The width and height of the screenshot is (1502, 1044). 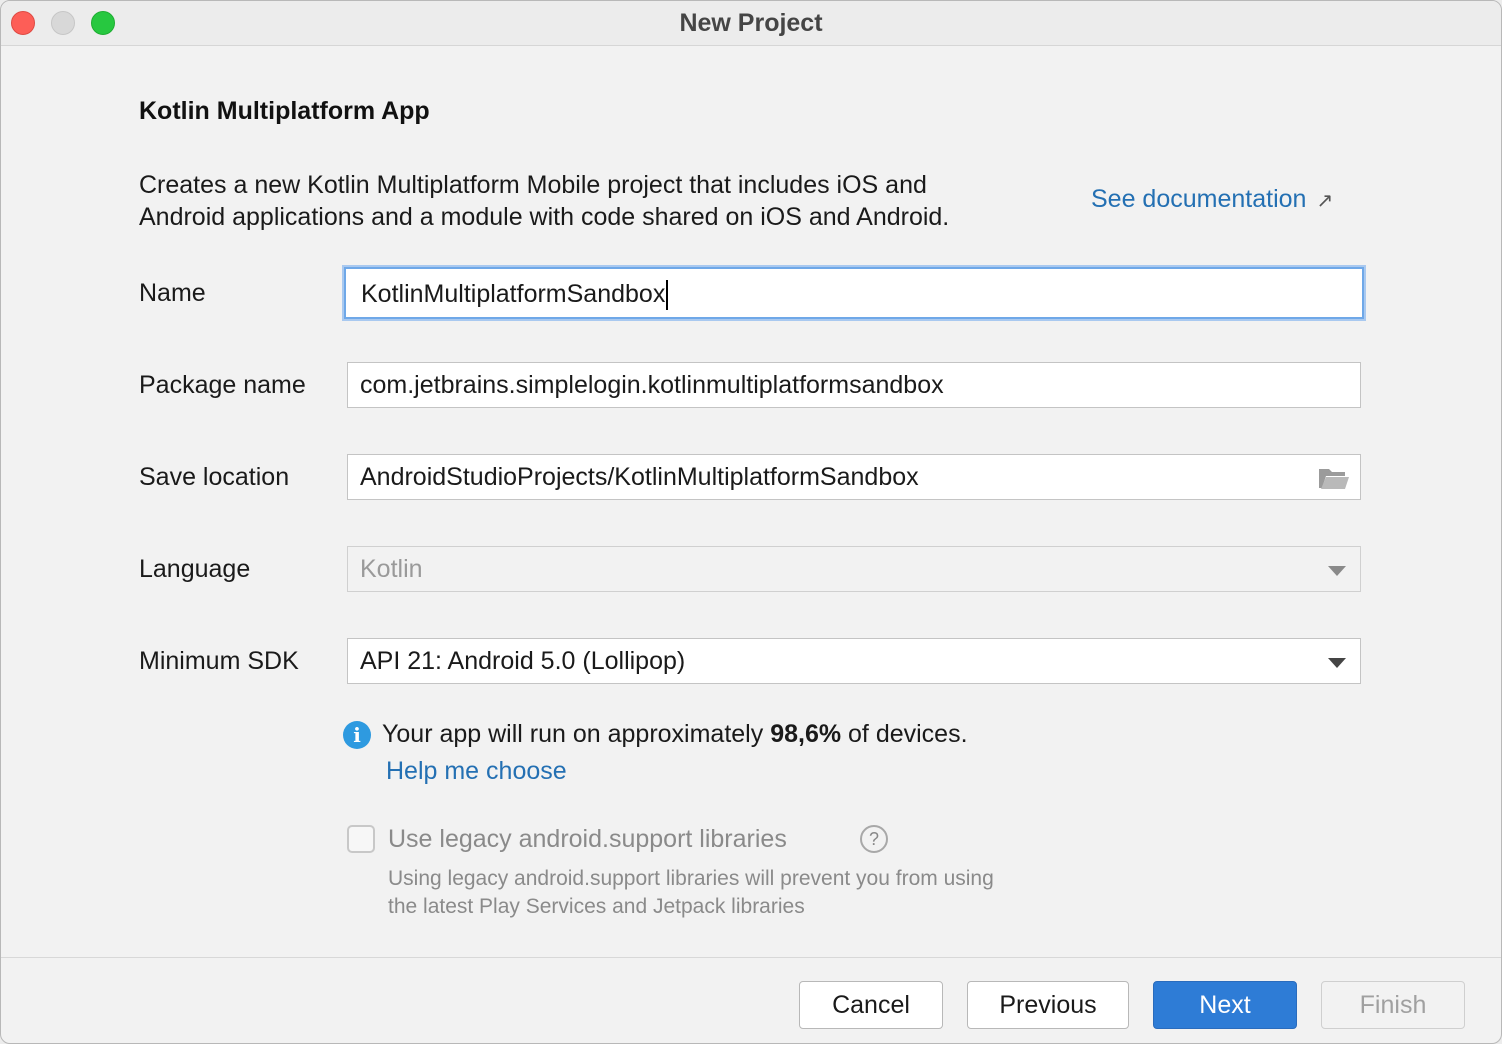 I want to click on external-link-arrow-icon: ↗, so click(x=1325, y=201).